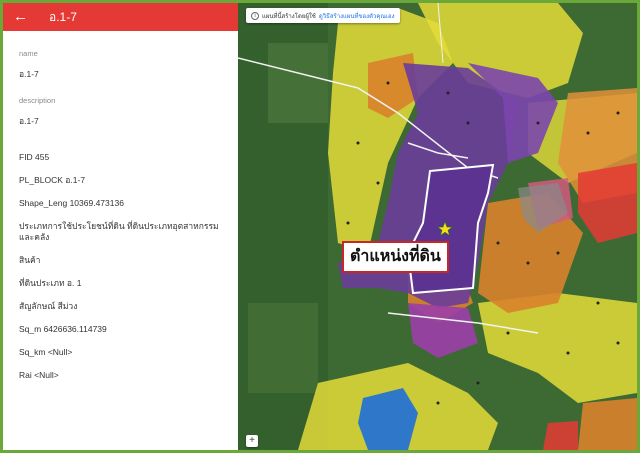  Describe the element at coordinates (255, 15) in the screenshot. I see `info-icon: i` at that location.